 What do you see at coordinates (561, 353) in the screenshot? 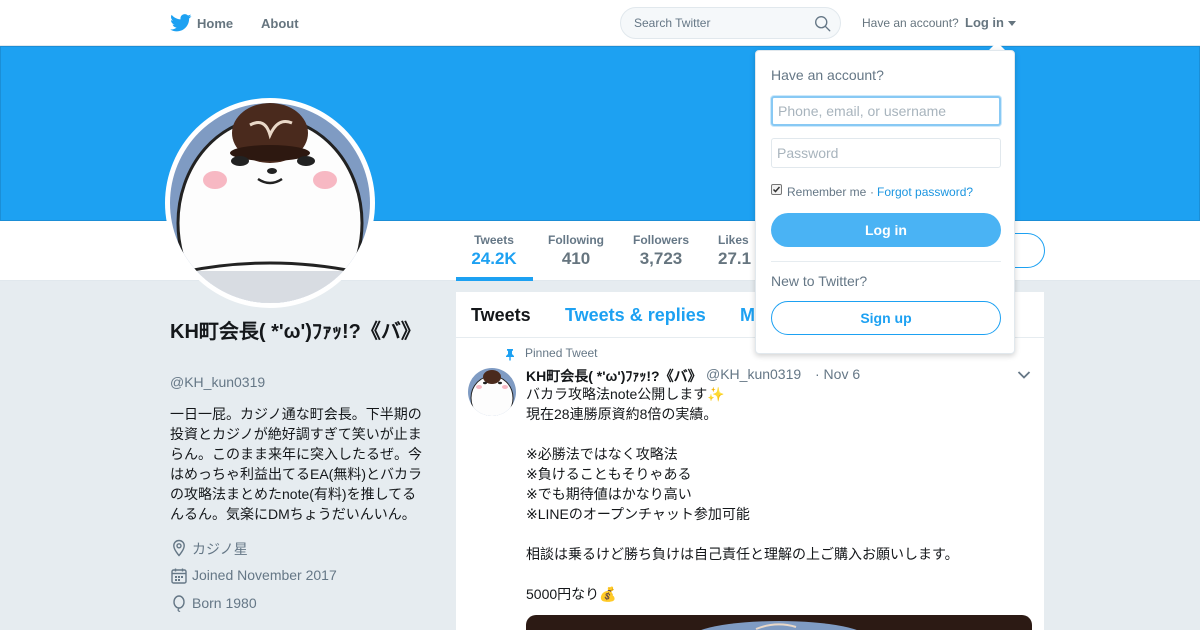
I see `pinned-label: Pinned Tweet` at bounding box center [561, 353].